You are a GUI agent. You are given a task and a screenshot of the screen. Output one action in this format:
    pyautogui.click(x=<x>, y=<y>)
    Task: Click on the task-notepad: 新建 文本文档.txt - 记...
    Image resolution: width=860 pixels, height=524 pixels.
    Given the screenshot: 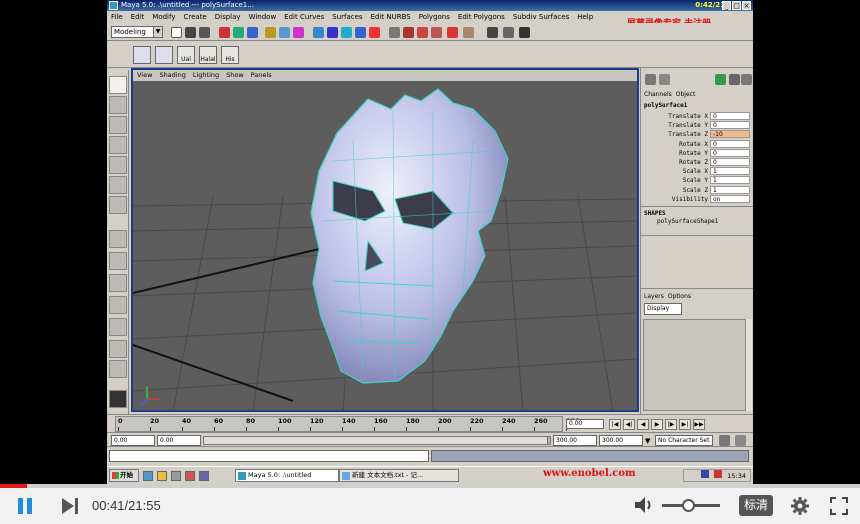 What is the action you would take?
    pyautogui.click(x=399, y=475)
    